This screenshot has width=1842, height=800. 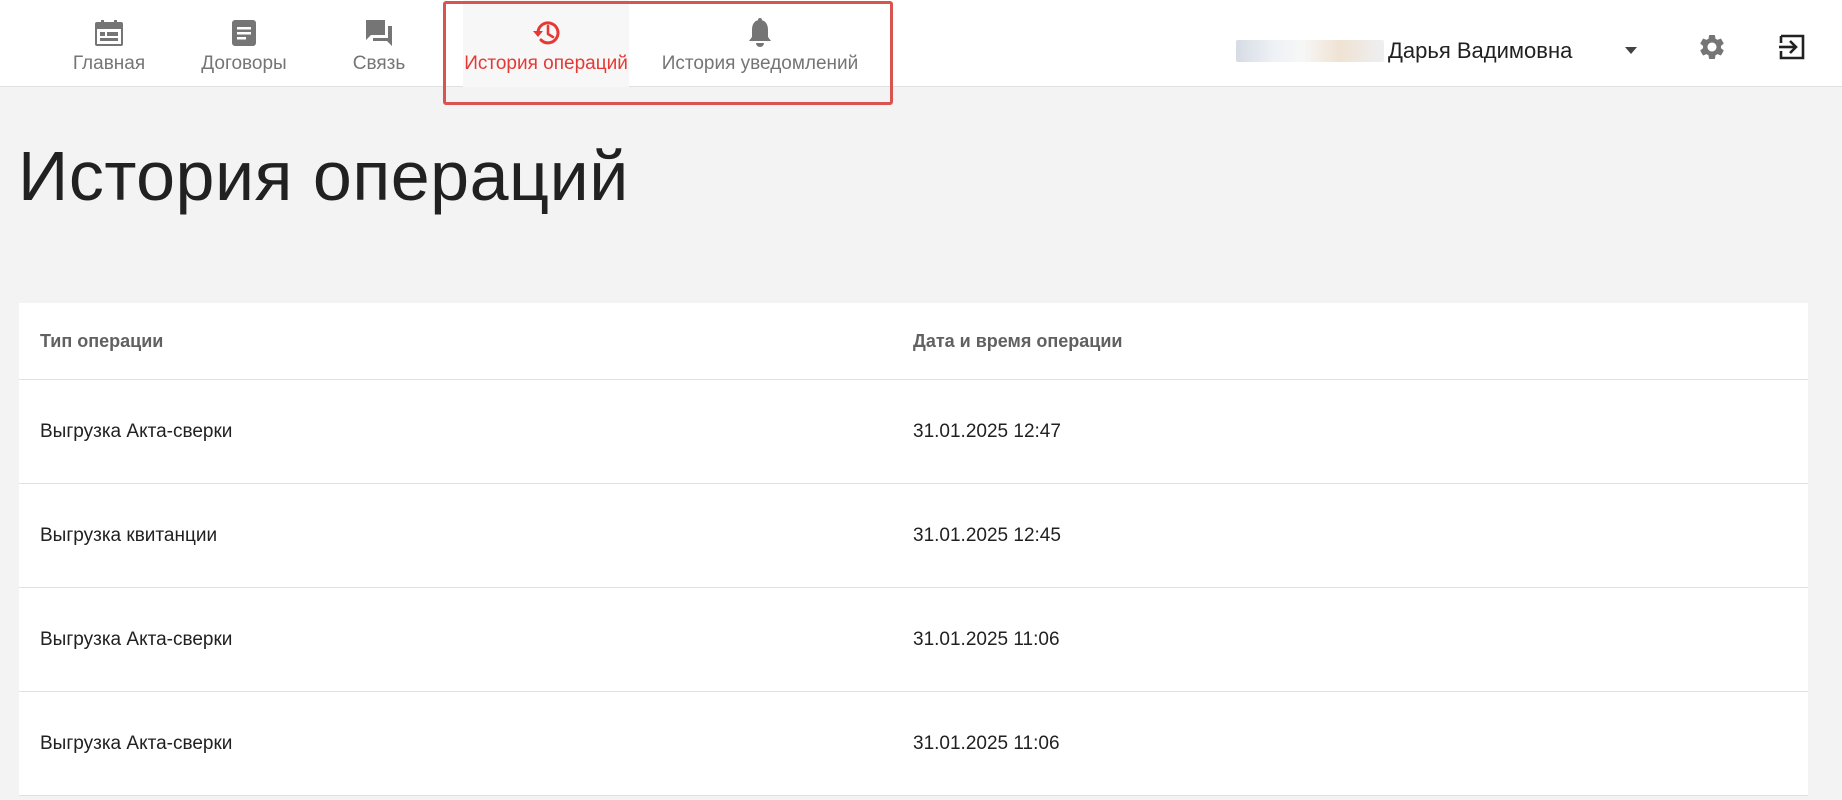 I want to click on operation-type-cell: Выгрузка квитанции, so click(x=129, y=535).